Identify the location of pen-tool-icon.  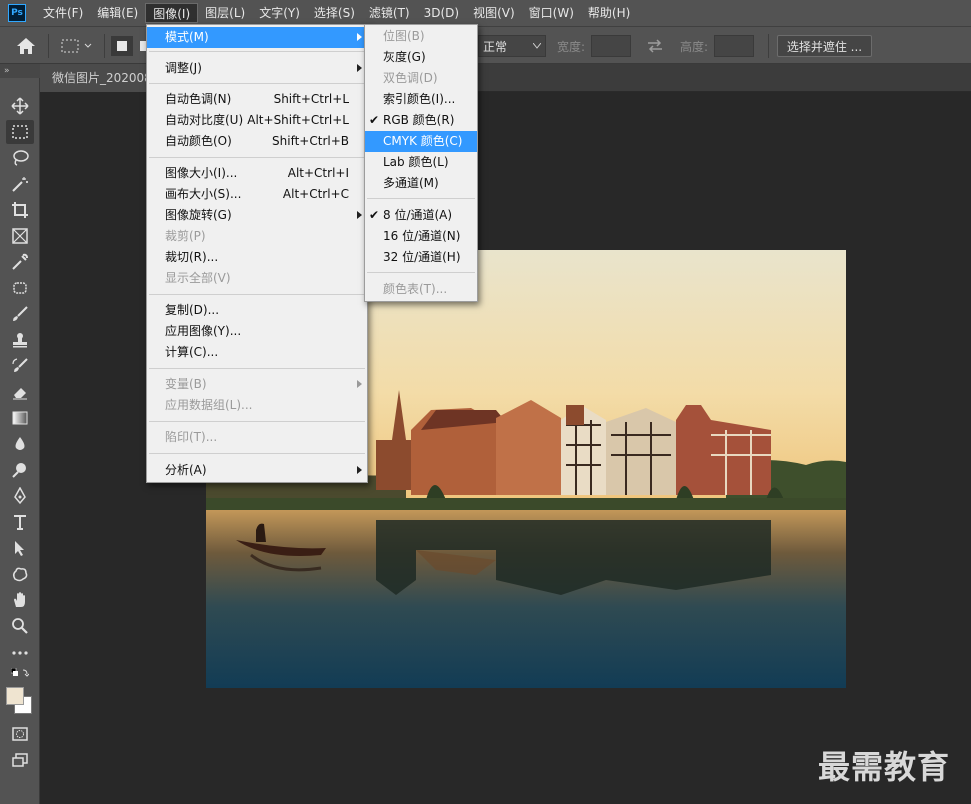
(20, 496).